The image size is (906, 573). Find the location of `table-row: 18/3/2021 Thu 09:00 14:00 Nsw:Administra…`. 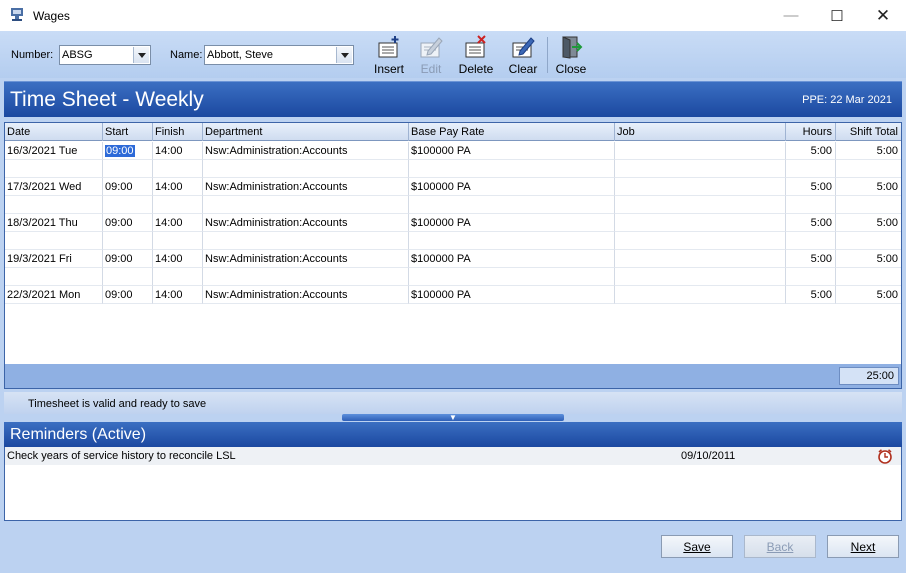

table-row: 18/3/2021 Thu 09:00 14:00 Nsw:Administra… is located at coordinates (453, 232).